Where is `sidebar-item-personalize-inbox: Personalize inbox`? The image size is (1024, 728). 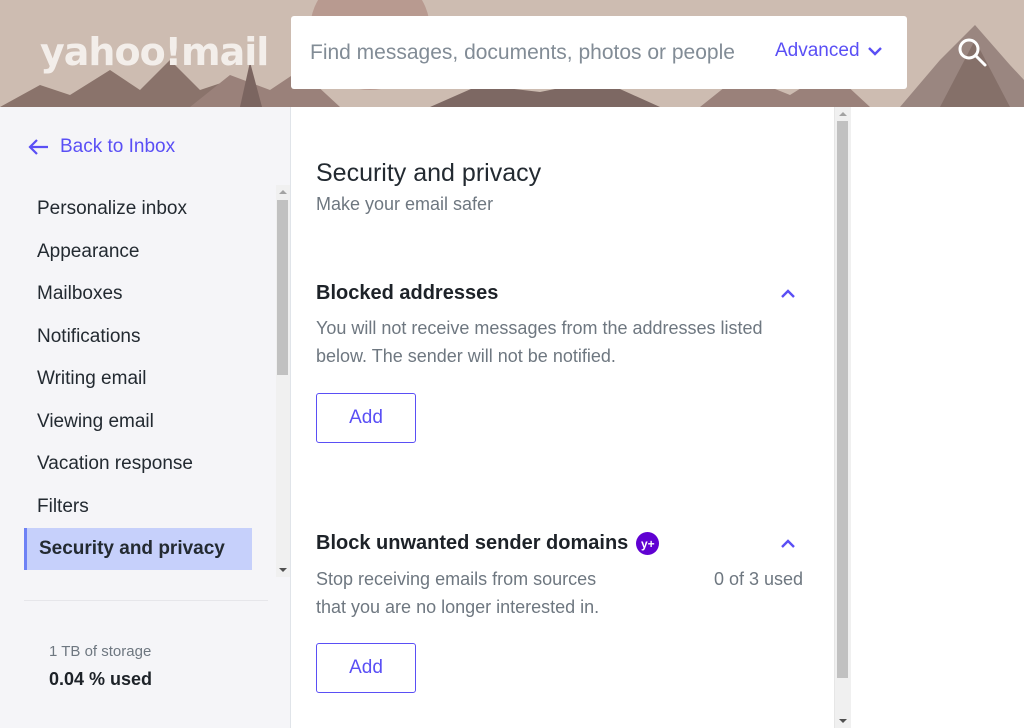 sidebar-item-personalize-inbox: Personalize inbox is located at coordinates (138, 209).